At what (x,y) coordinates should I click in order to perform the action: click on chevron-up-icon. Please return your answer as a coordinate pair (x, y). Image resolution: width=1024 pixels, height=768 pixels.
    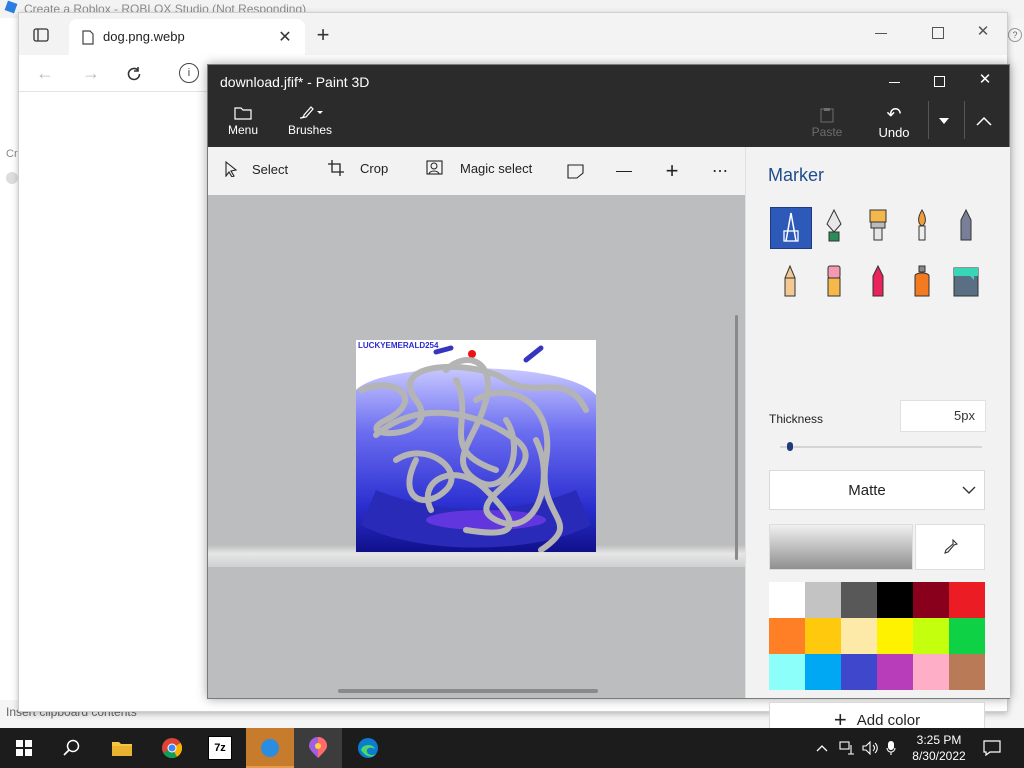
    Looking at the image, I should click on (822, 748).